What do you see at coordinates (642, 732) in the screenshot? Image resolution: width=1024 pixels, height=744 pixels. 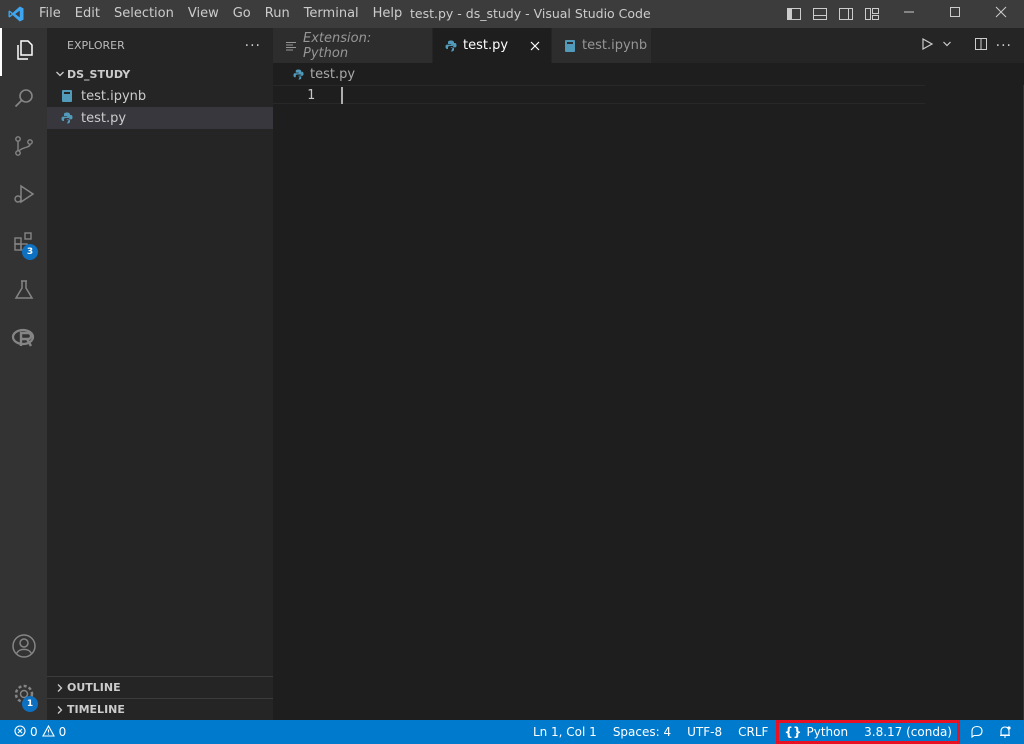 I see `indentation: Spaces: 4` at bounding box center [642, 732].